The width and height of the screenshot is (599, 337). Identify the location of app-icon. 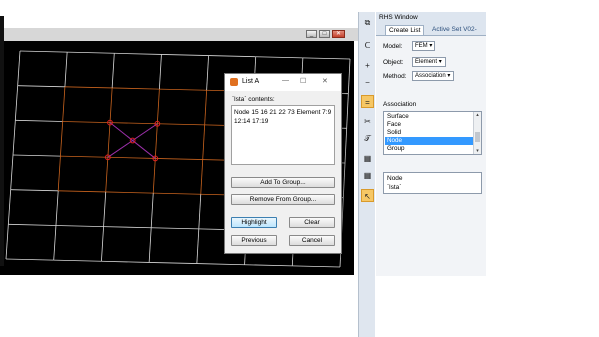
(234, 82).